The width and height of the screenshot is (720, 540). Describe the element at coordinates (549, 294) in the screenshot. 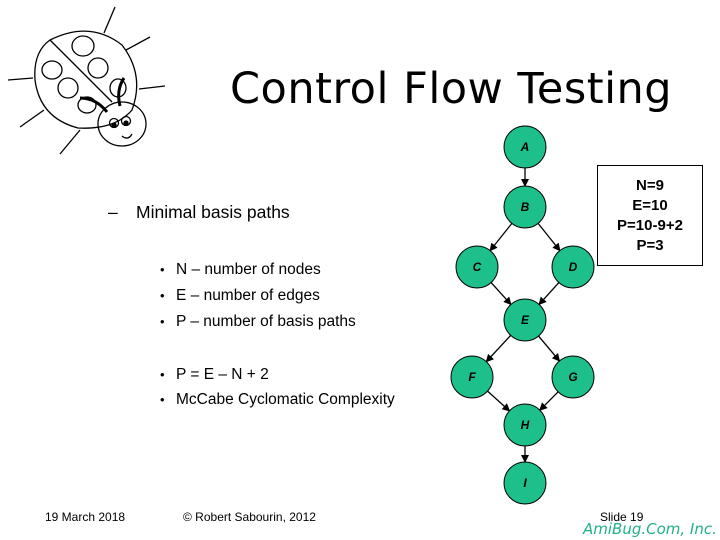

I see `edge-D-E` at that location.